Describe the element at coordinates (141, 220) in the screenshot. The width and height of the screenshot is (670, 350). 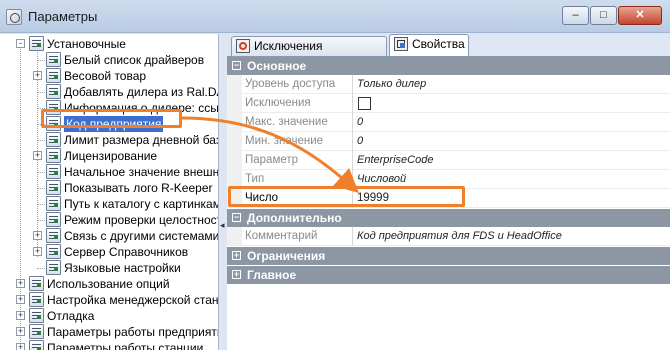
I see `tree-item-label: Режим проверки целостност` at that location.